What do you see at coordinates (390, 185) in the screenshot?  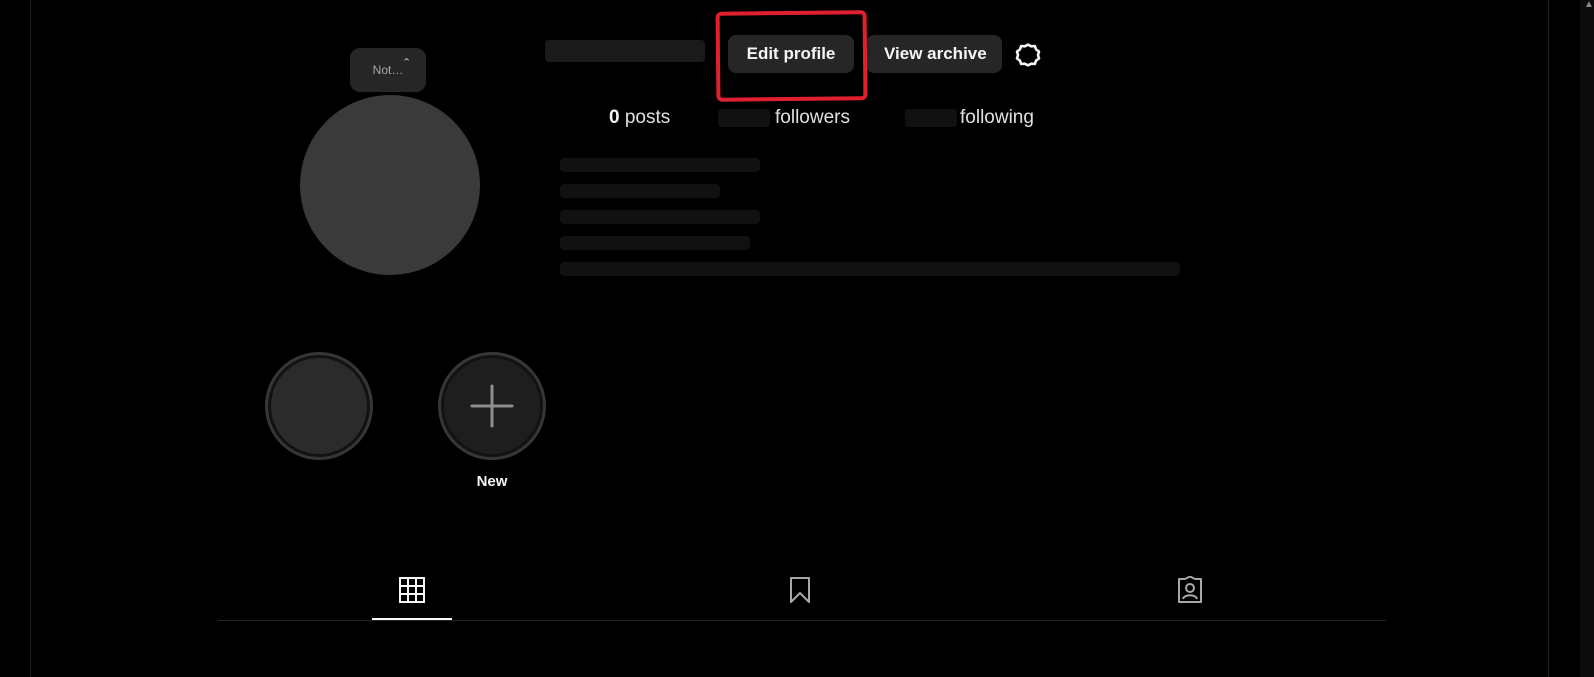 I see `profile-avatar` at bounding box center [390, 185].